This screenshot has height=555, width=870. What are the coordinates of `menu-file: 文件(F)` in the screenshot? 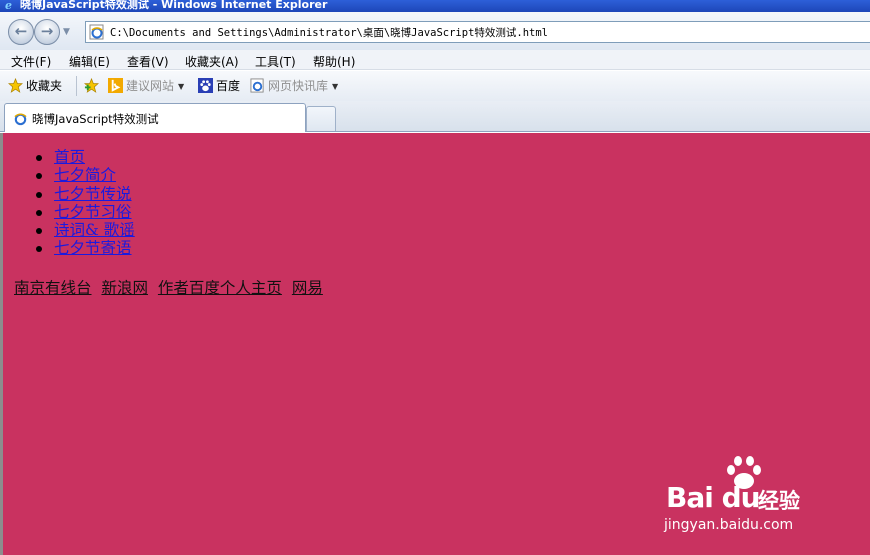 It's located at (31, 61).